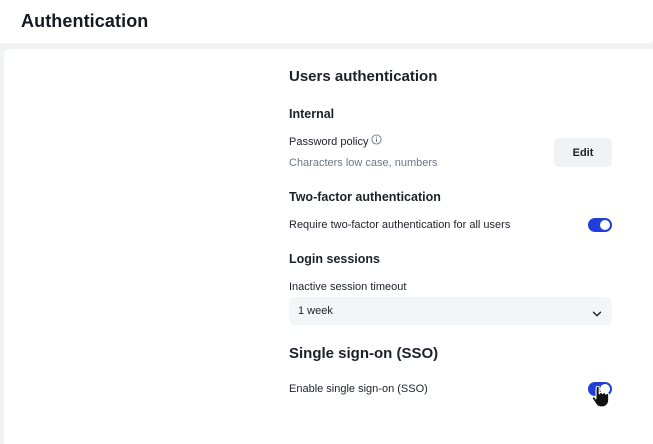  Describe the element at coordinates (605, 225) in the screenshot. I see `toggle-knob` at that location.